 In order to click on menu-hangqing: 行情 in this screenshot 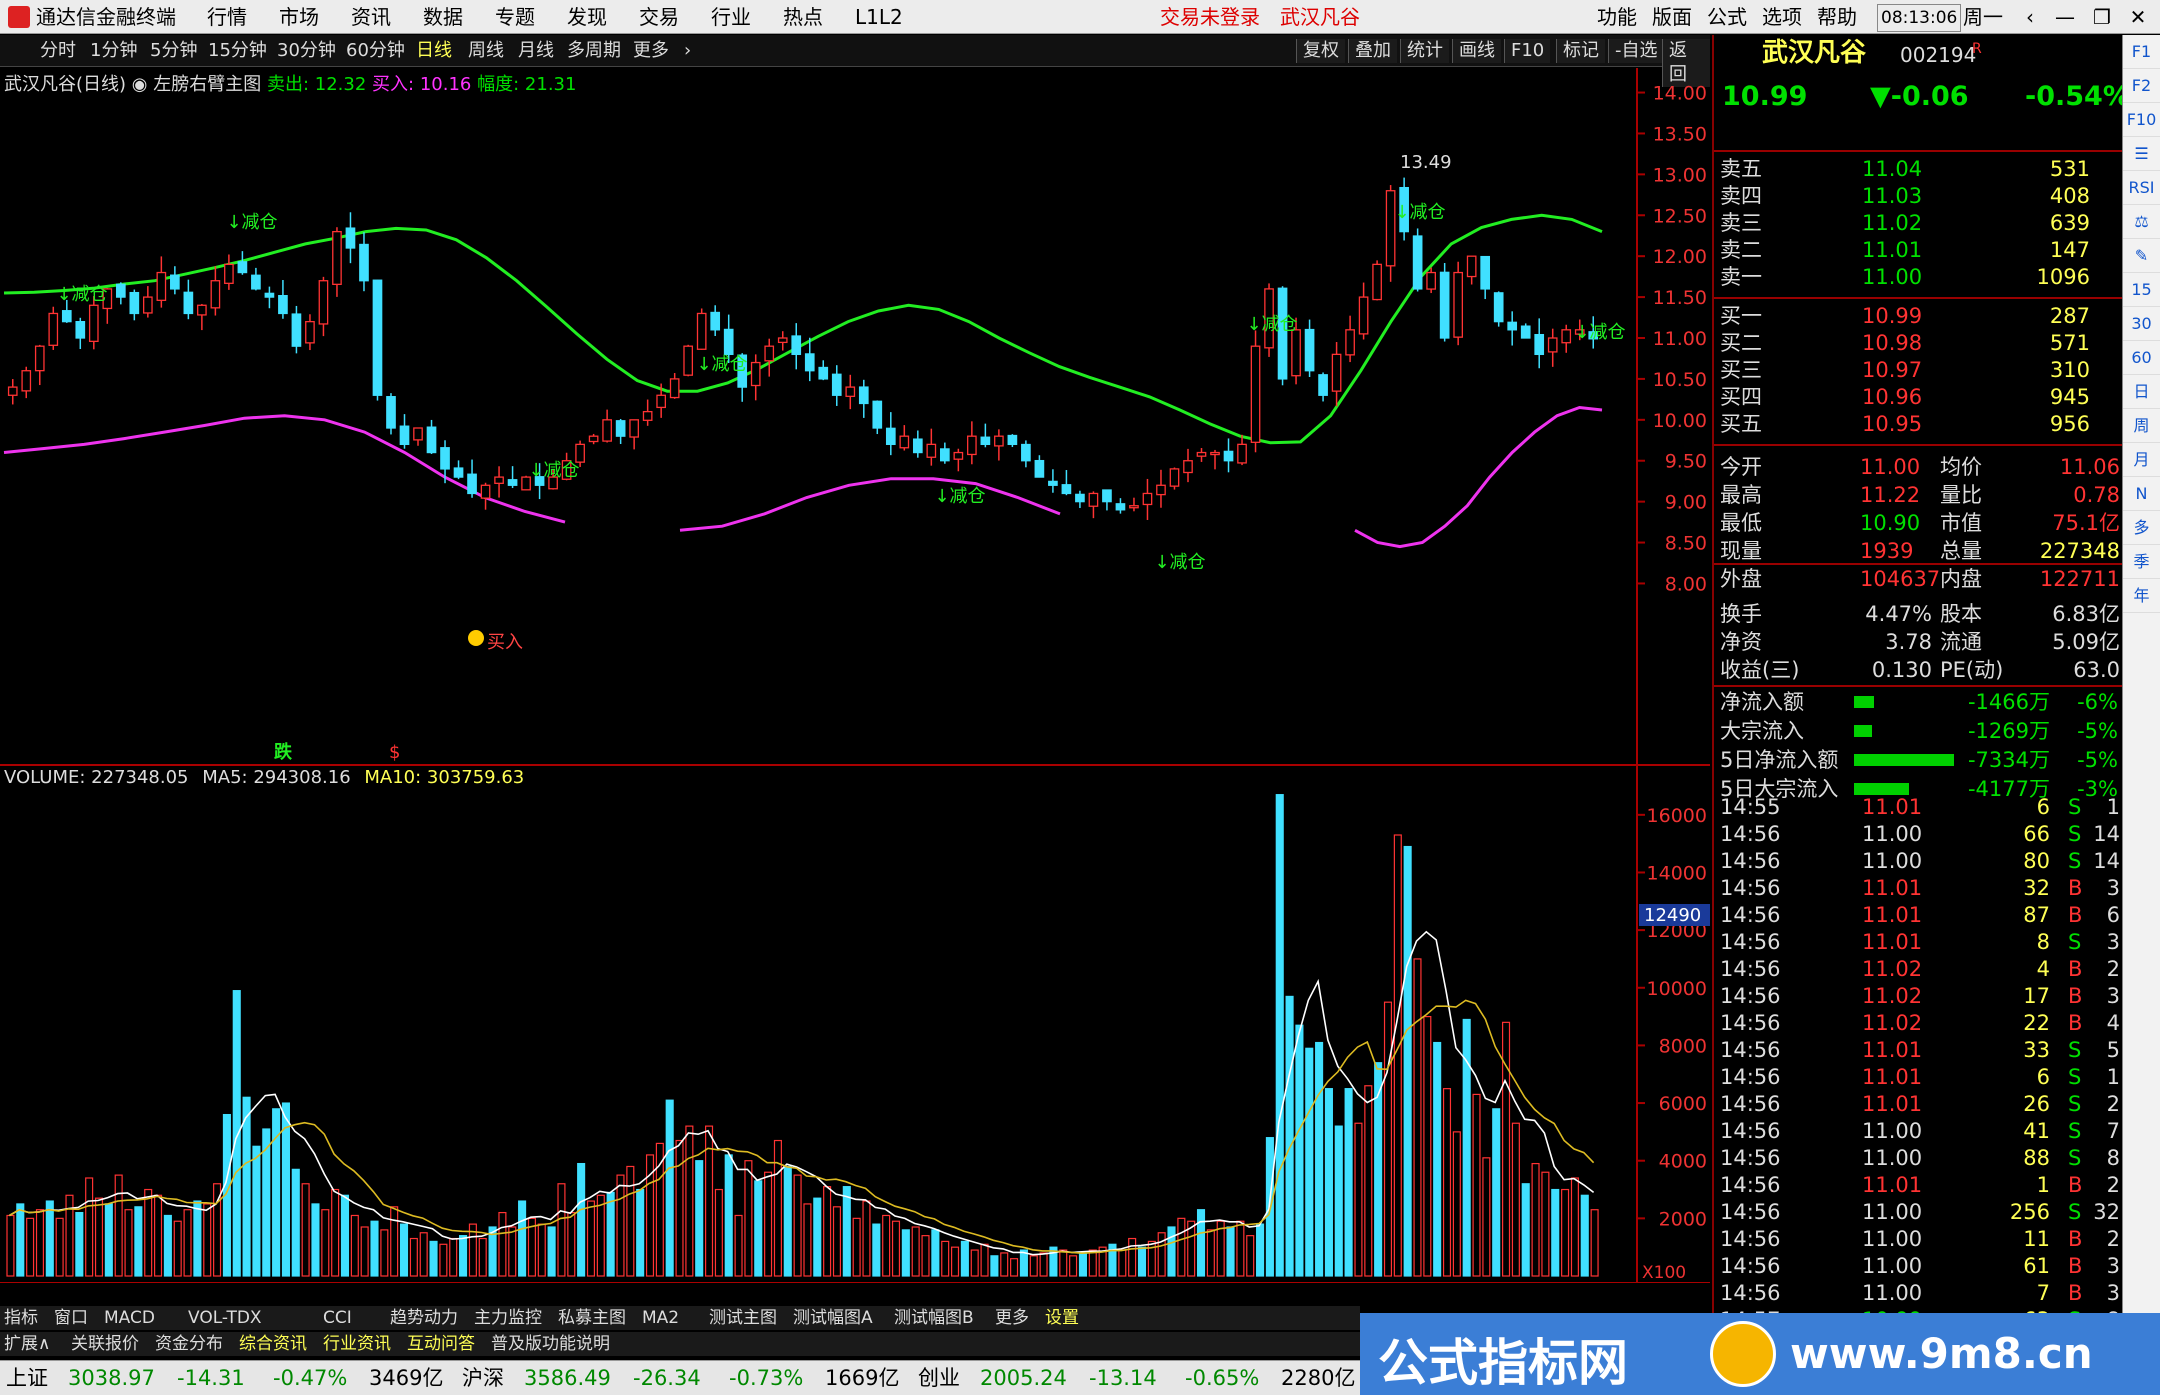, I will do `click(227, 17)`.